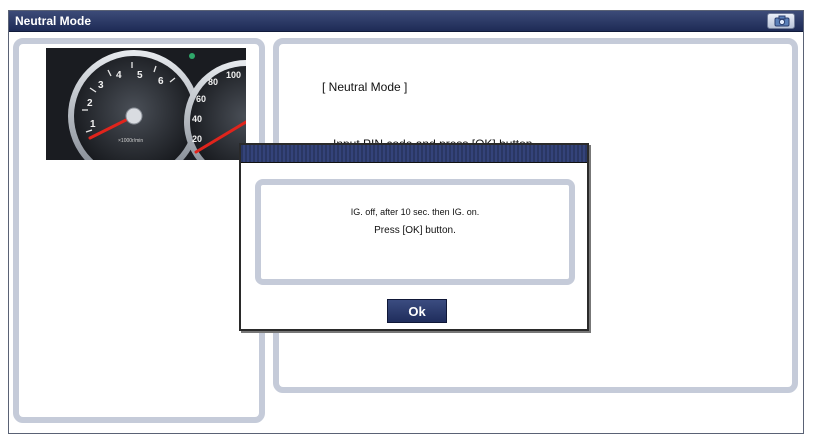  What do you see at coordinates (101, 85) in the screenshot?
I see `speedo-tick-3: 3` at bounding box center [101, 85].